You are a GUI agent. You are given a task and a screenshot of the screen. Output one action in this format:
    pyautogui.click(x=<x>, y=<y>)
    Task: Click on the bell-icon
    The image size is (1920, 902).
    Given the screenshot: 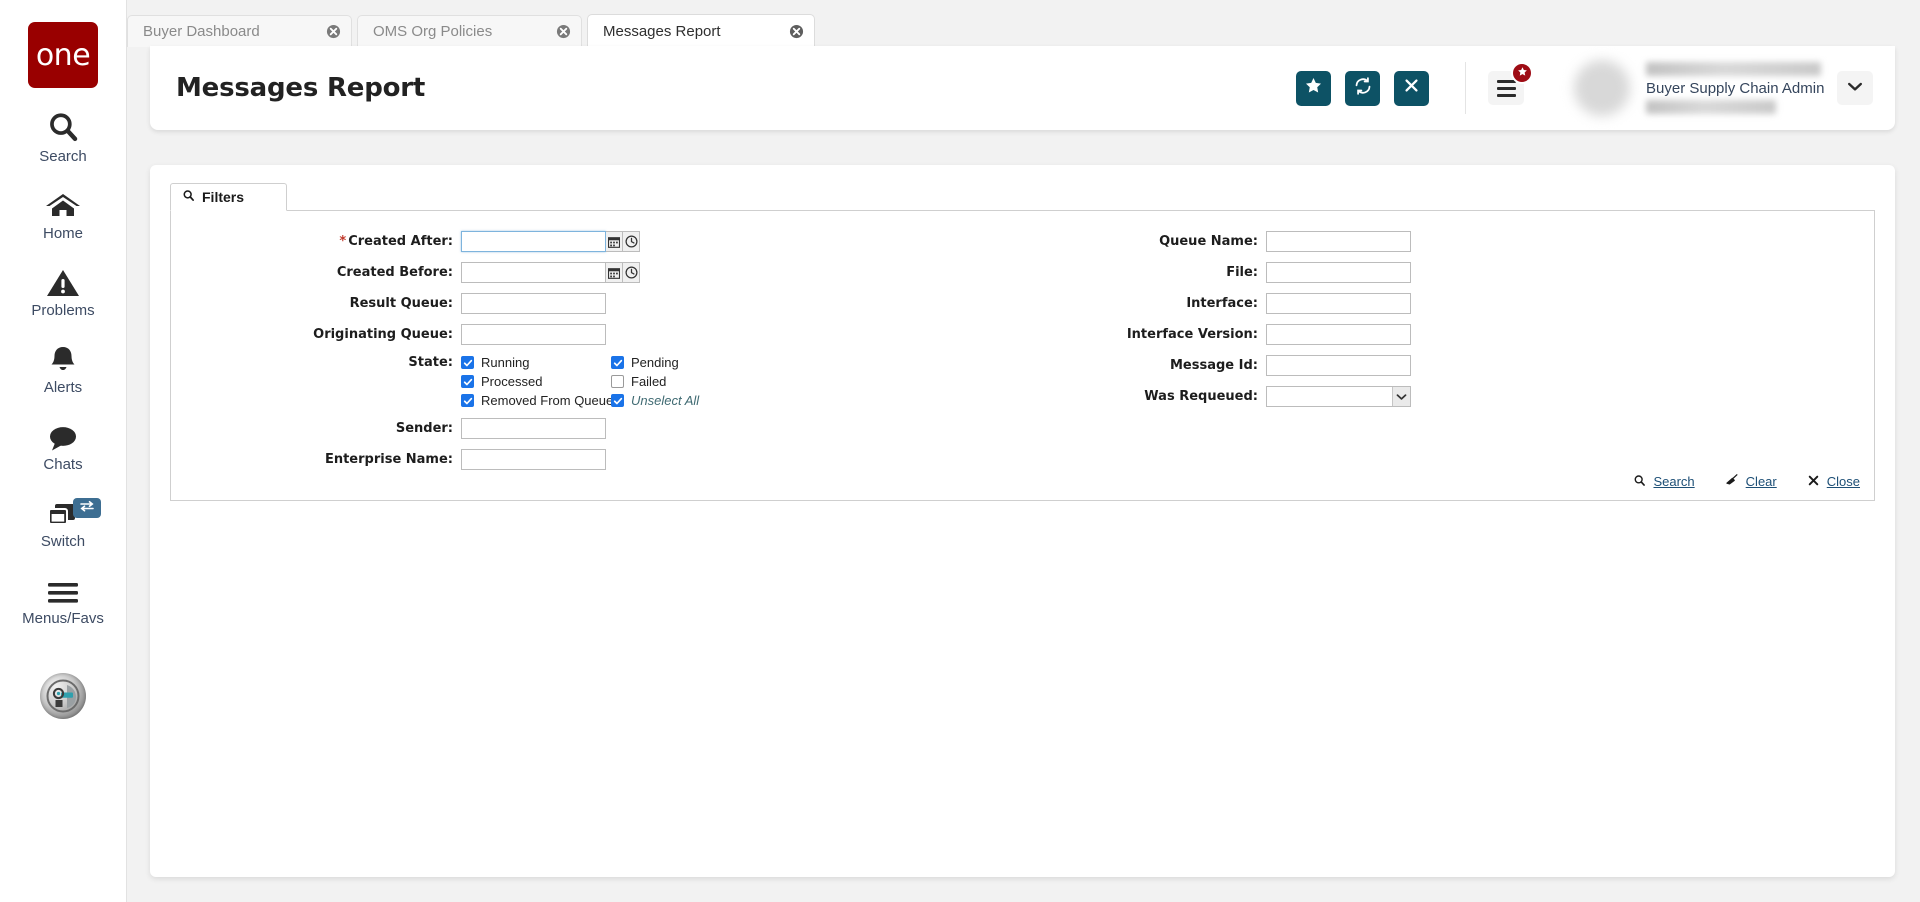 What is the action you would take?
    pyautogui.click(x=63, y=358)
    